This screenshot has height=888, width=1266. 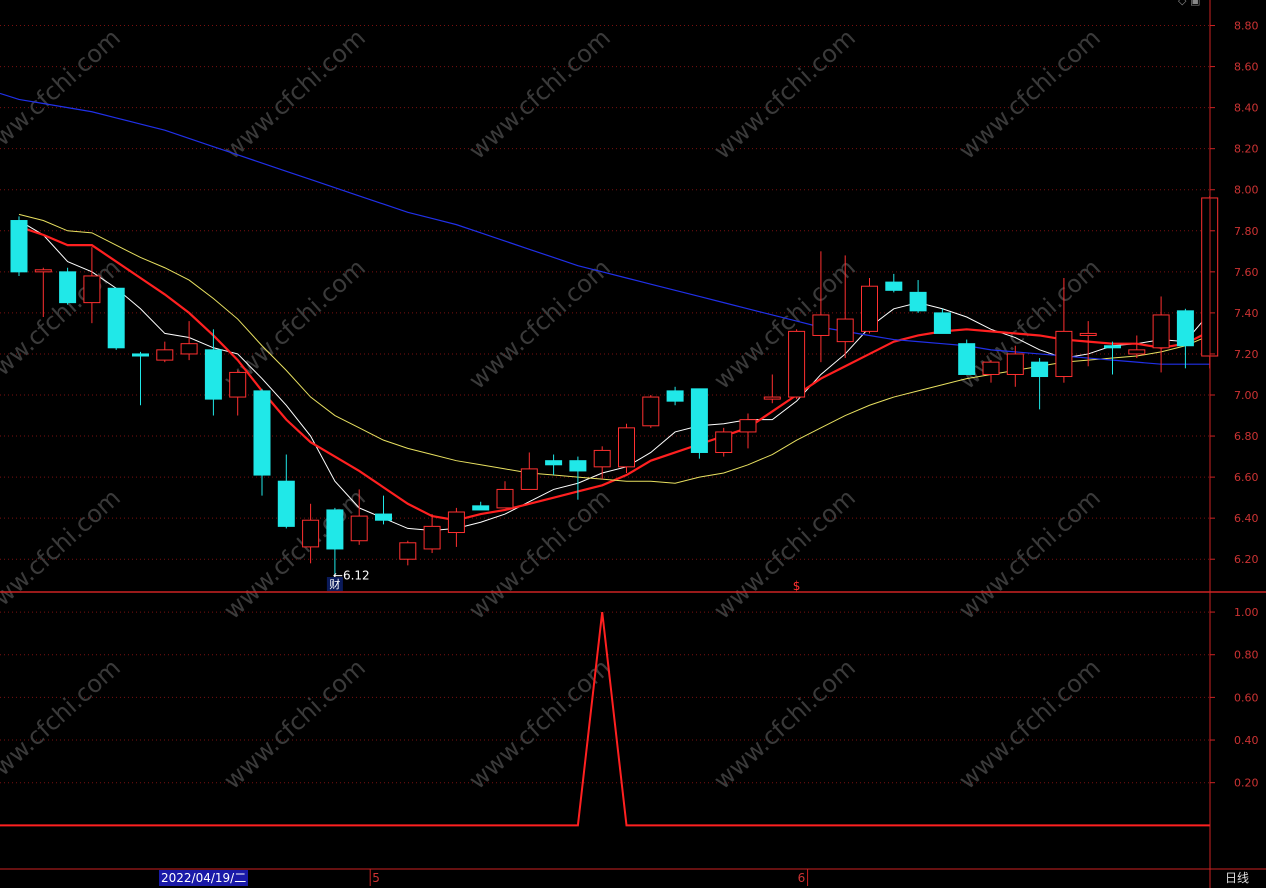 I want to click on y-tick-label: 8.60, so click(x=1246, y=67).